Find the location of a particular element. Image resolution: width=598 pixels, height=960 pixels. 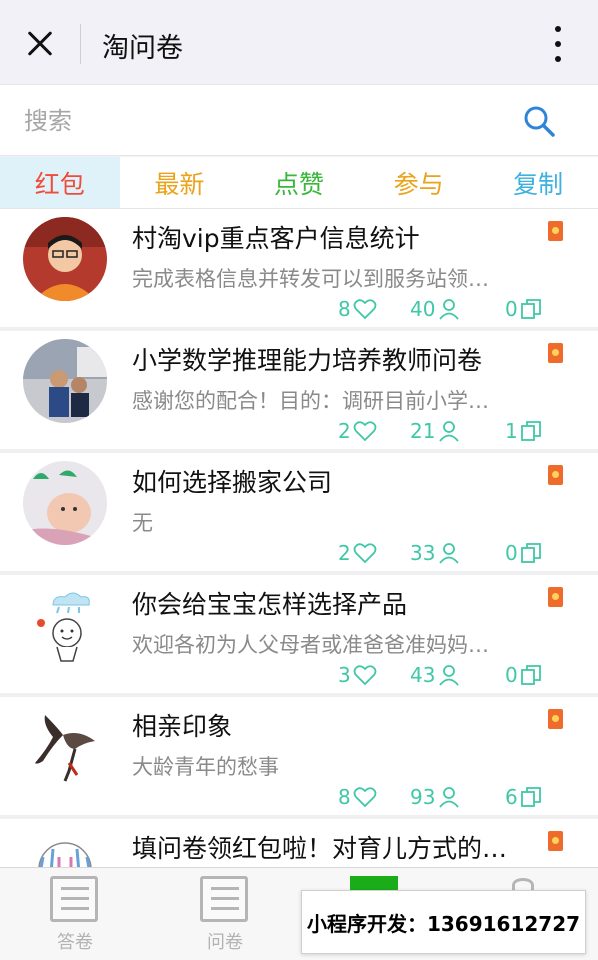

likes-count: 3 is located at coordinates (357, 675).